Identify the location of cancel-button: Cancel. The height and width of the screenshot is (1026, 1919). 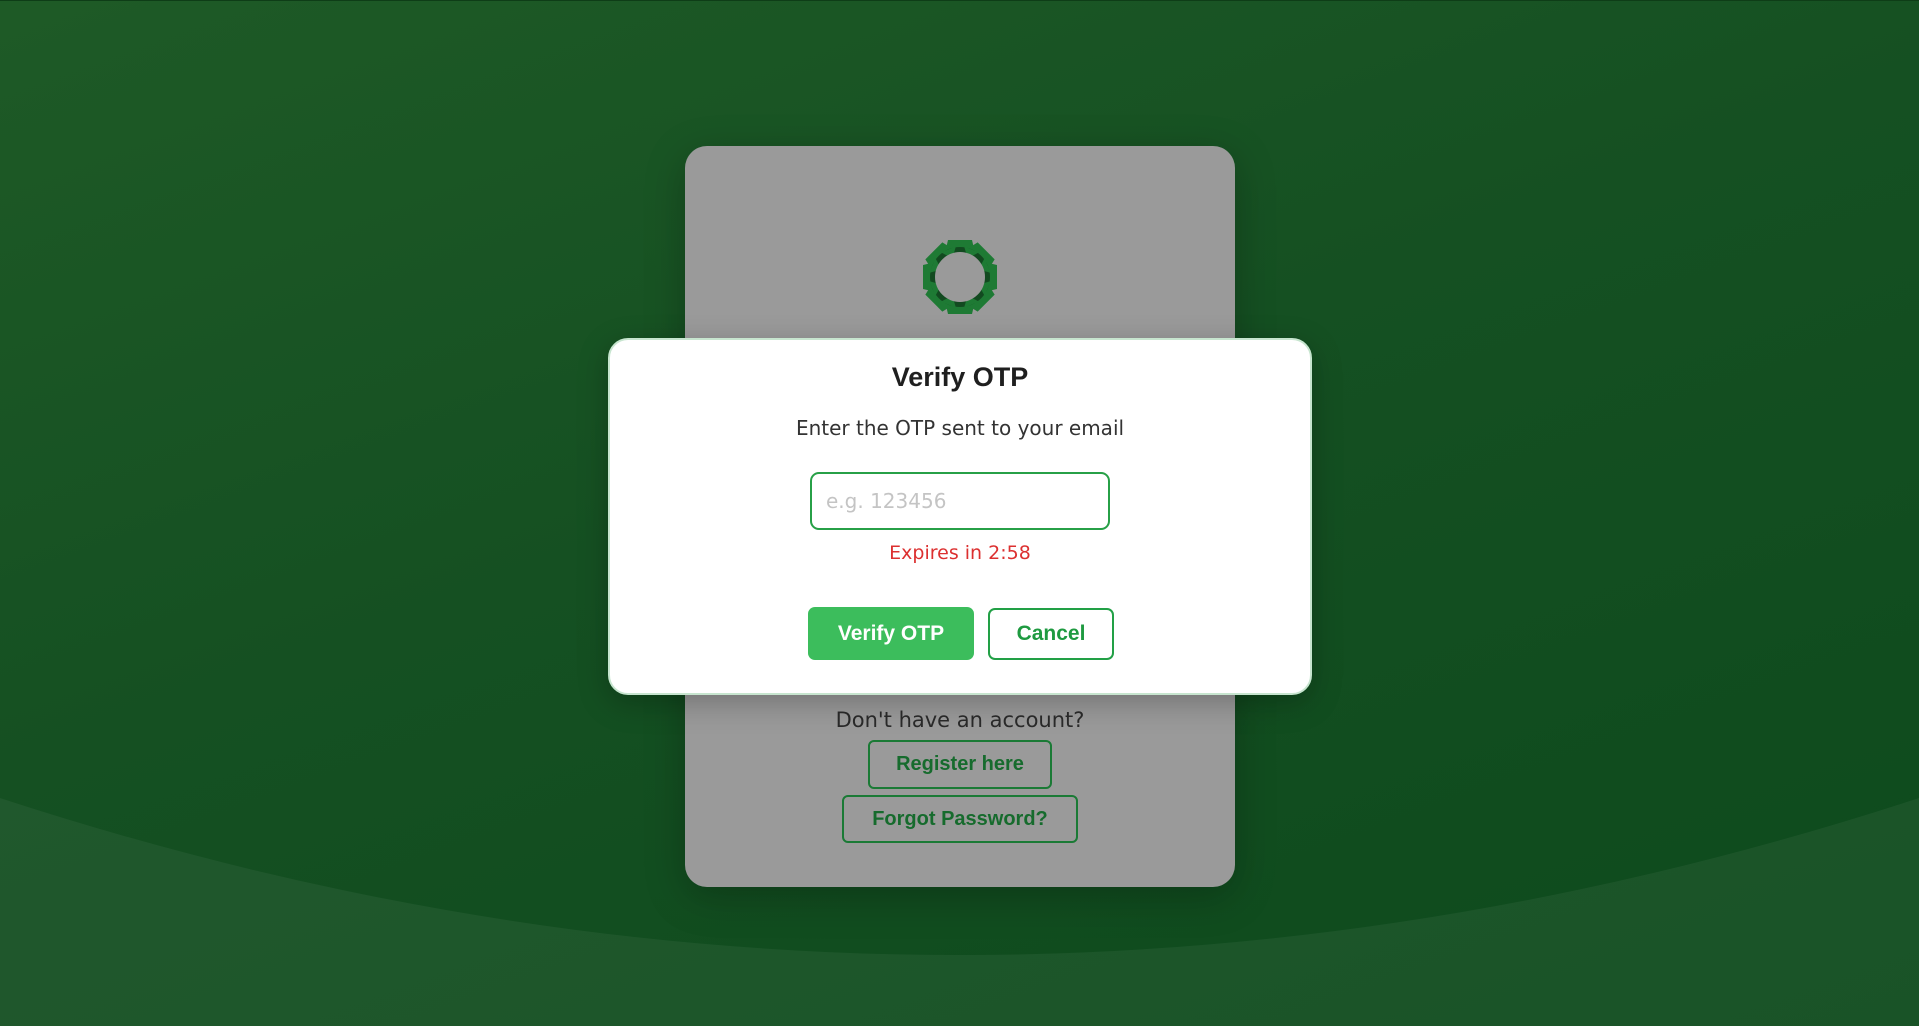
(1051, 634).